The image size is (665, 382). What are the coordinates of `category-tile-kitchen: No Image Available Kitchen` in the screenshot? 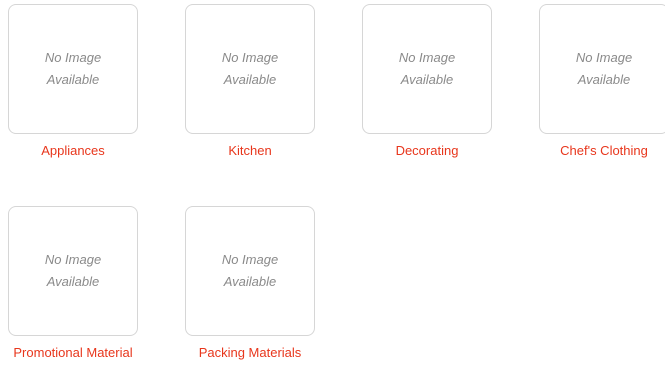 It's located at (257, 90).